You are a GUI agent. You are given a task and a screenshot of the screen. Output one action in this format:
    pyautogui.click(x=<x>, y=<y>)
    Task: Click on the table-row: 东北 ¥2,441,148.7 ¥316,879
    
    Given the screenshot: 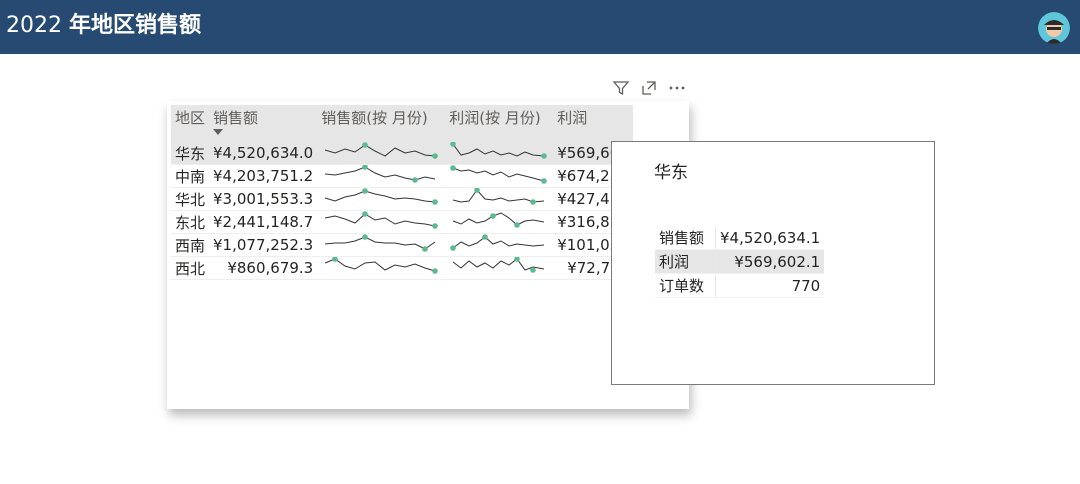 What is the action you would take?
    pyautogui.click(x=402, y=222)
    